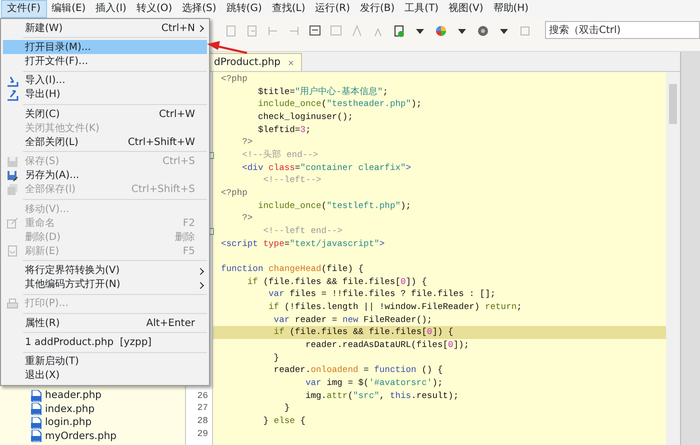 The image size is (700, 445). What do you see at coordinates (72, 285) in the screenshot?
I see `menu-item-label: 其他编码方式打开(N)` at bounding box center [72, 285].